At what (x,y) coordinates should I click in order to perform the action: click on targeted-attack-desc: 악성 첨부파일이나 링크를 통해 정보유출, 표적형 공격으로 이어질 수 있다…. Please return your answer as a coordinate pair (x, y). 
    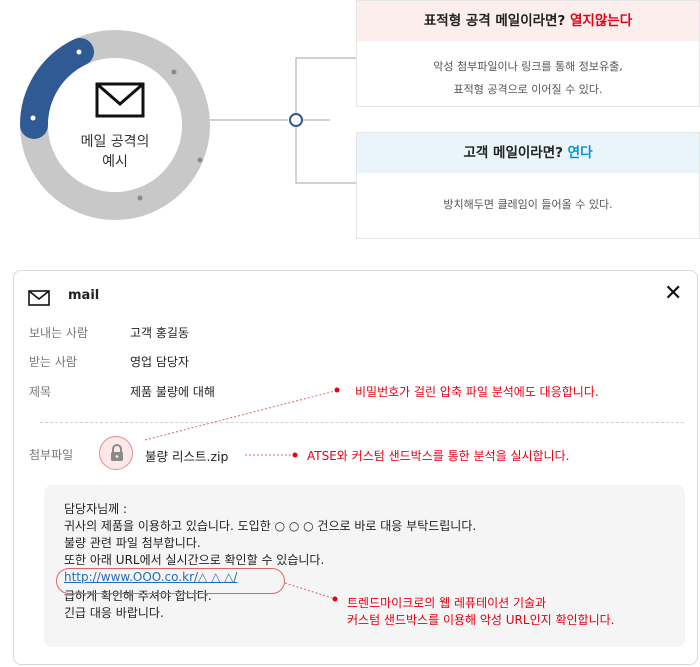
    Looking at the image, I should click on (528, 71).